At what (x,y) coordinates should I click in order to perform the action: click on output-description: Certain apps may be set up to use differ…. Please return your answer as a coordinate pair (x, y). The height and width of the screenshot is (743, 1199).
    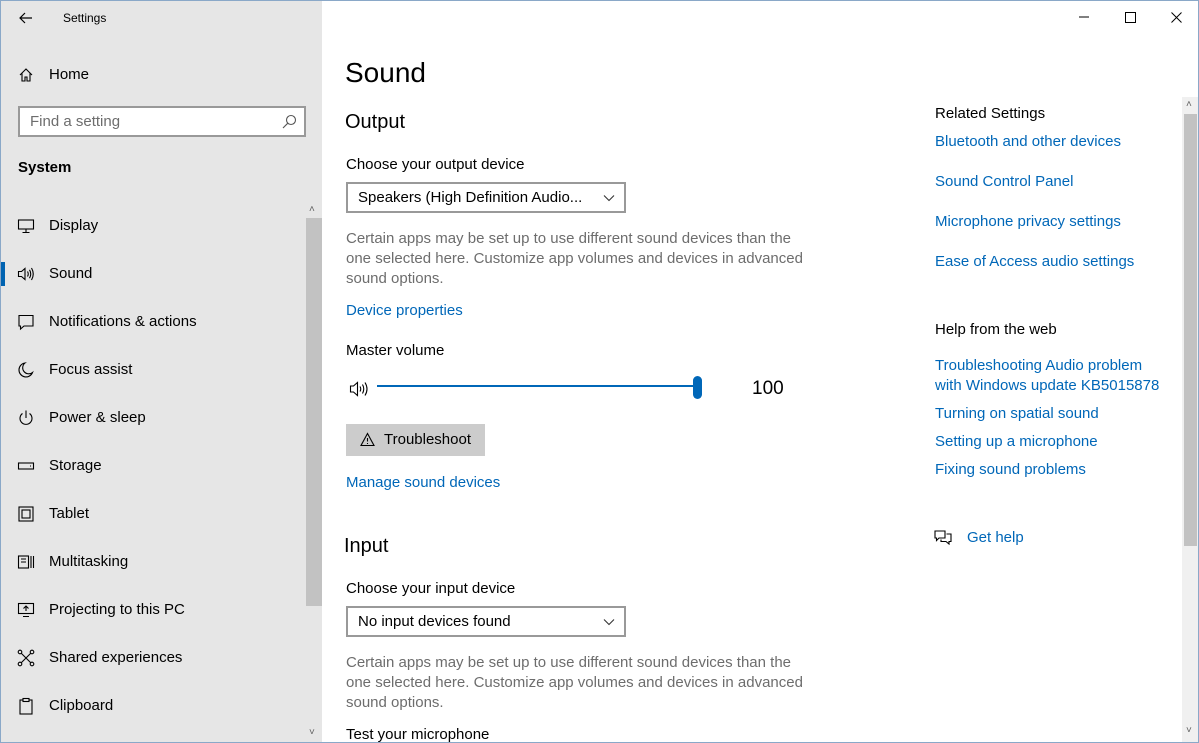
    Looking at the image, I should click on (574, 258).